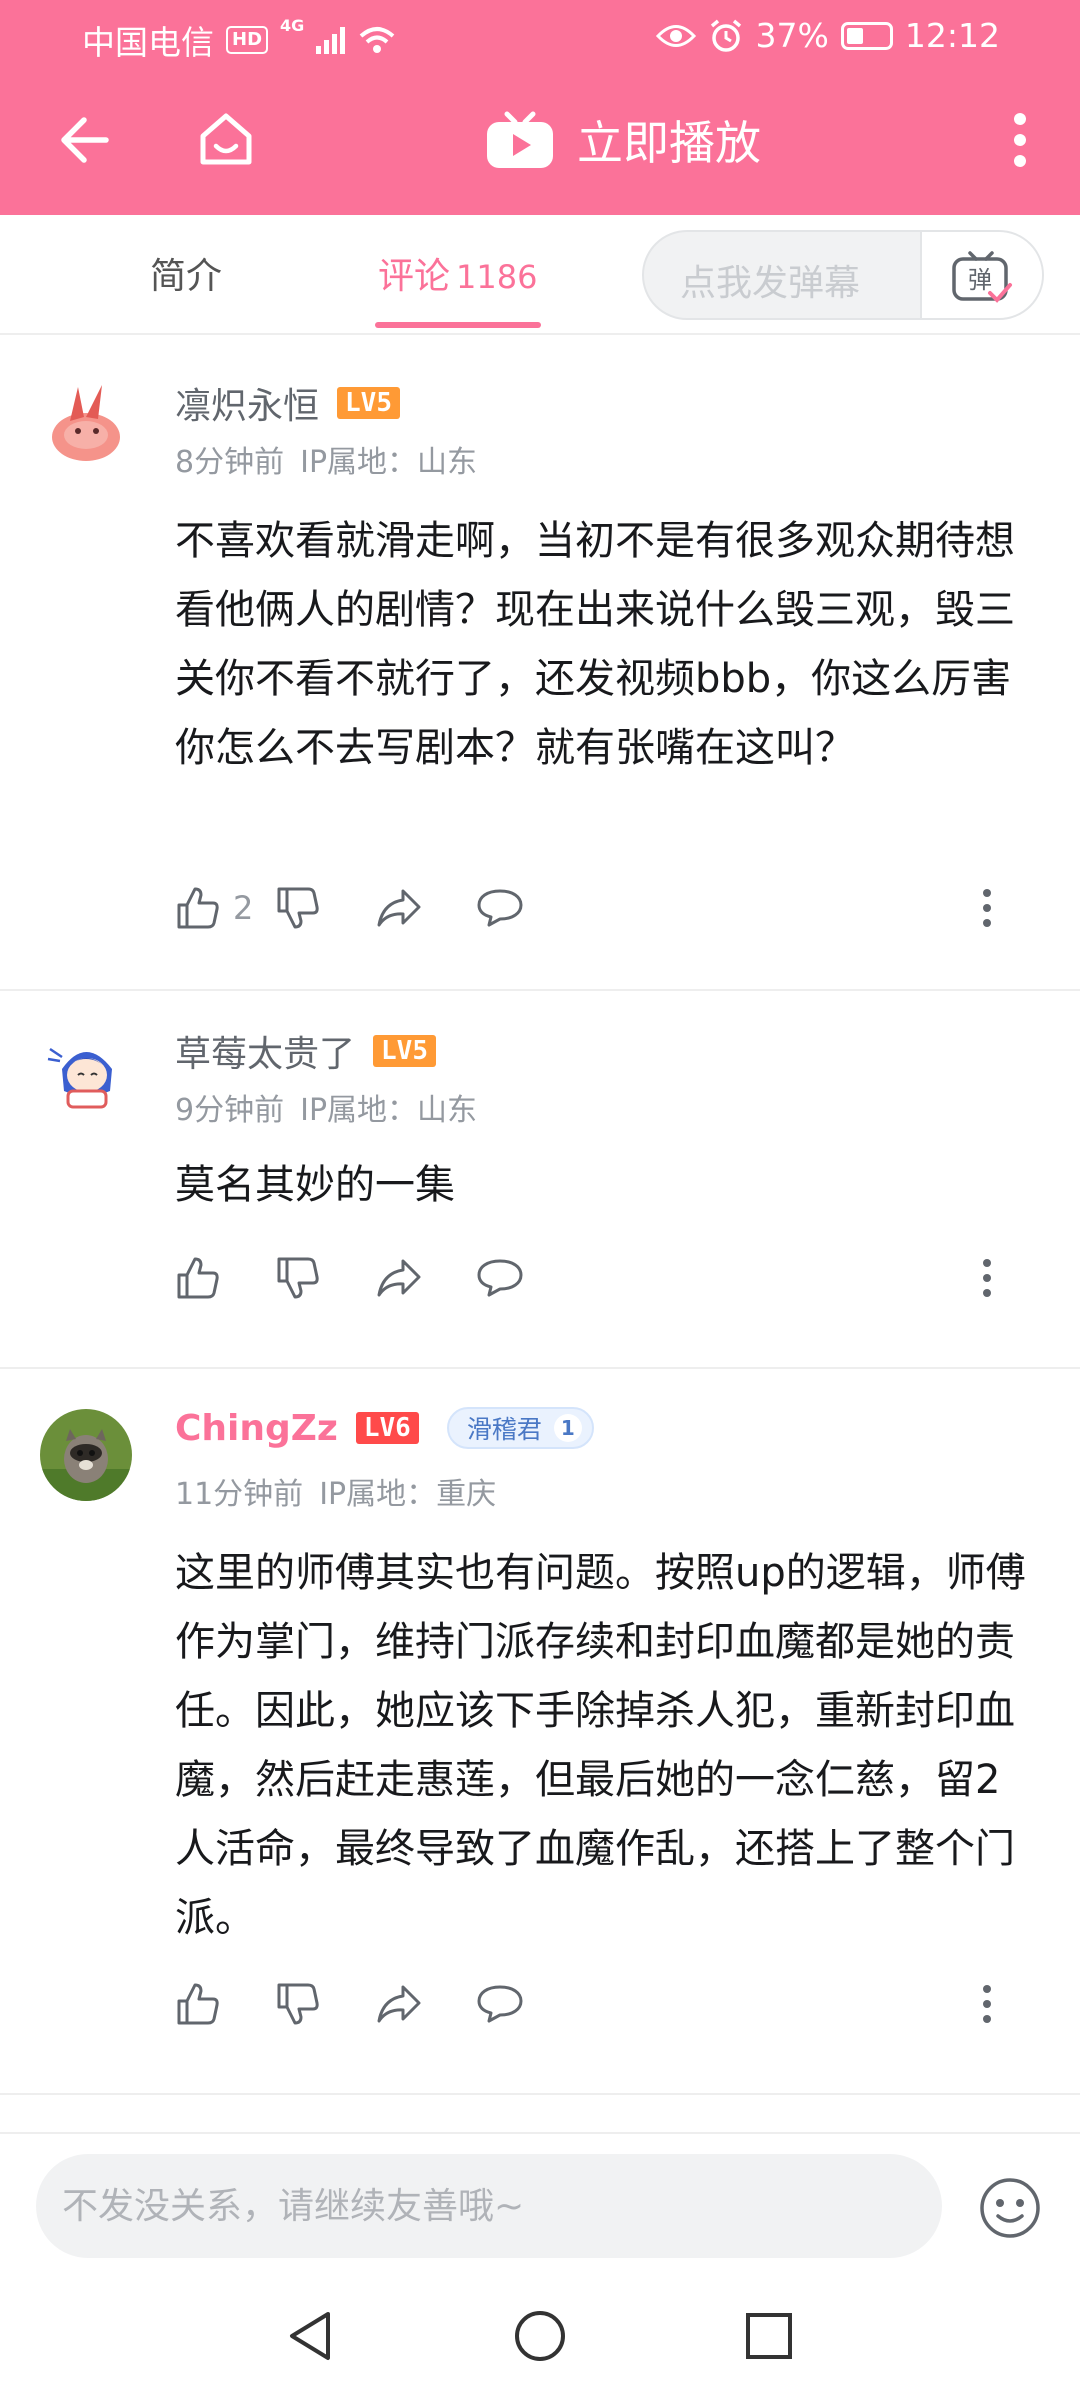 This screenshot has height=2400, width=1080. Describe the element at coordinates (669, 143) in the screenshot. I see `play-now-label: 立即播放` at that location.